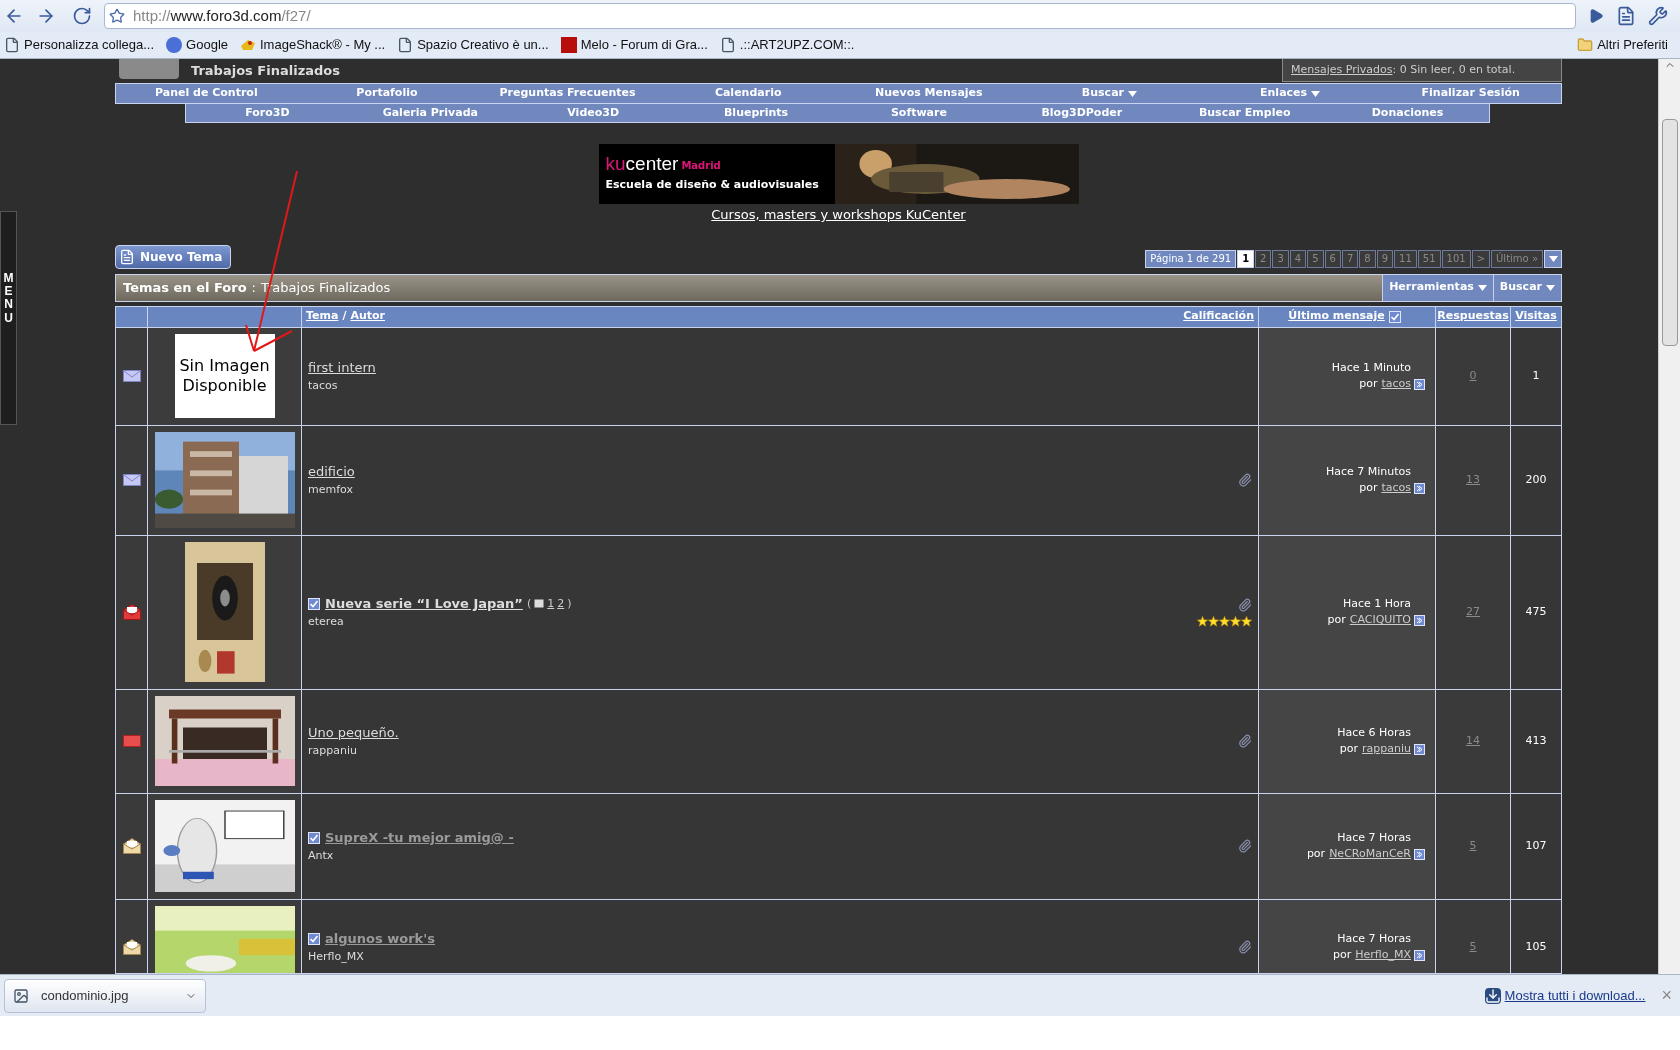 The image size is (1680, 1050). I want to click on page-link: 6, so click(1332, 258).